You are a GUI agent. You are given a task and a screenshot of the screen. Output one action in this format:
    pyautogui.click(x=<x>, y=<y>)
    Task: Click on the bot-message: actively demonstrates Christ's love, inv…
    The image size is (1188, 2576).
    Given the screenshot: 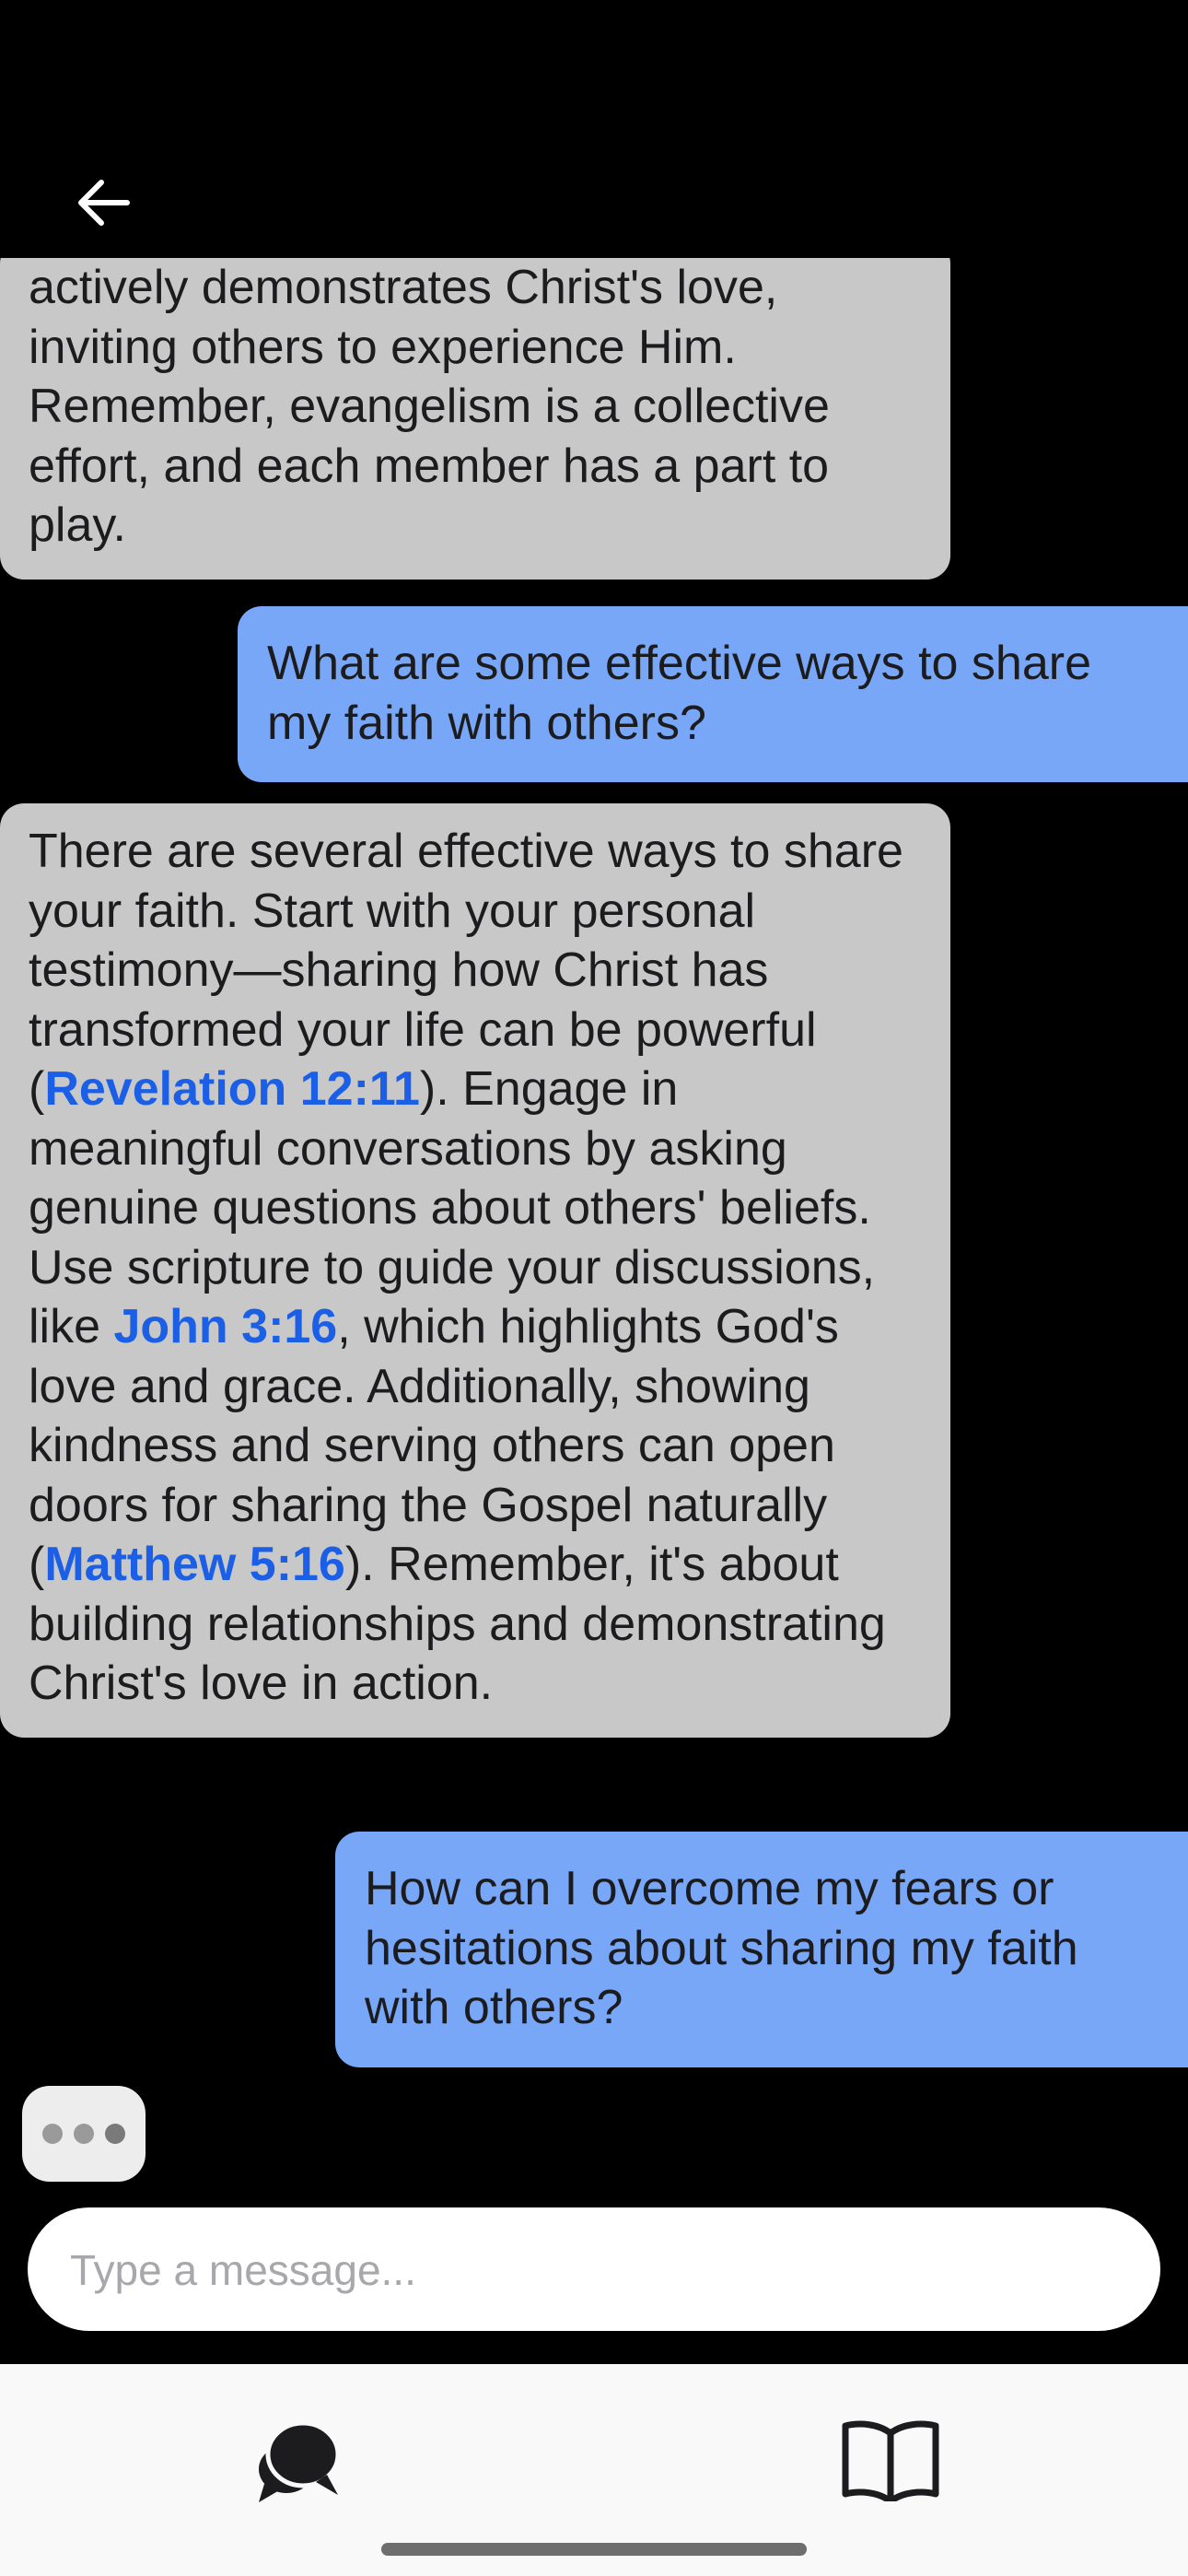 What is the action you would take?
    pyautogui.click(x=475, y=419)
    